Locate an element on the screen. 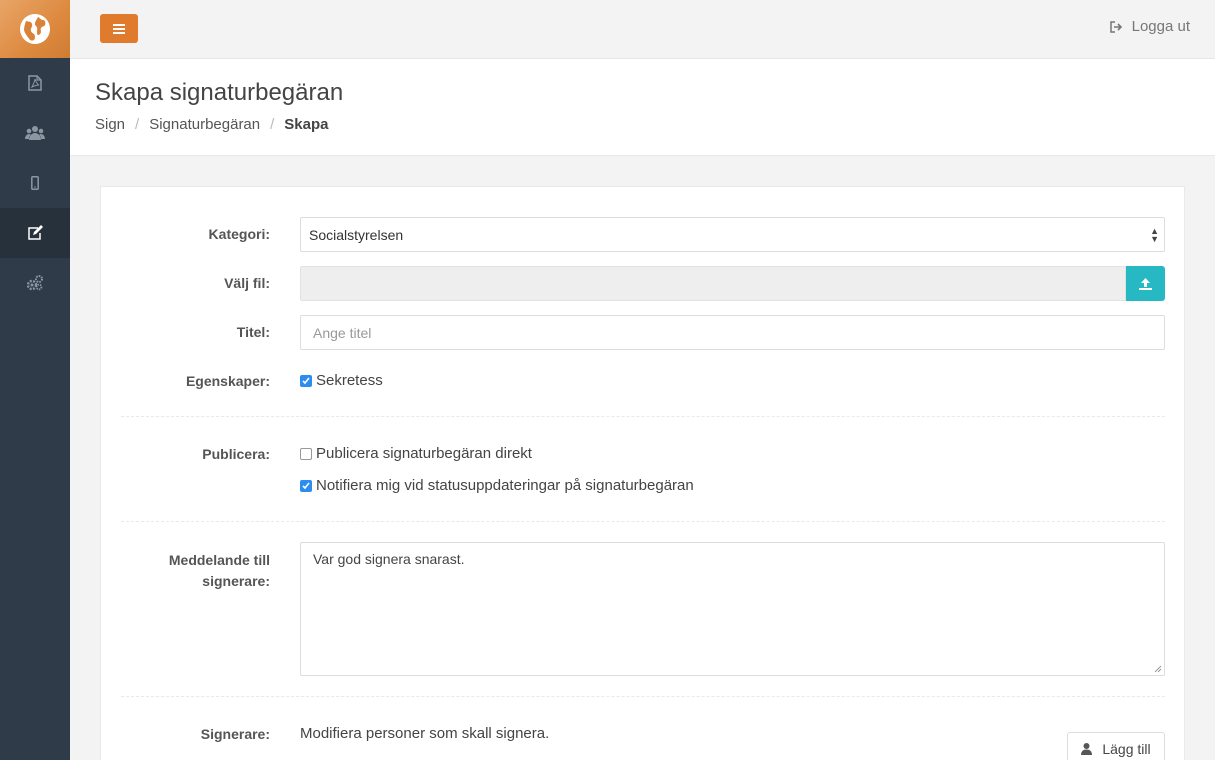  publish-direct-label: Publicera signaturbegäran direkt is located at coordinates (424, 453).